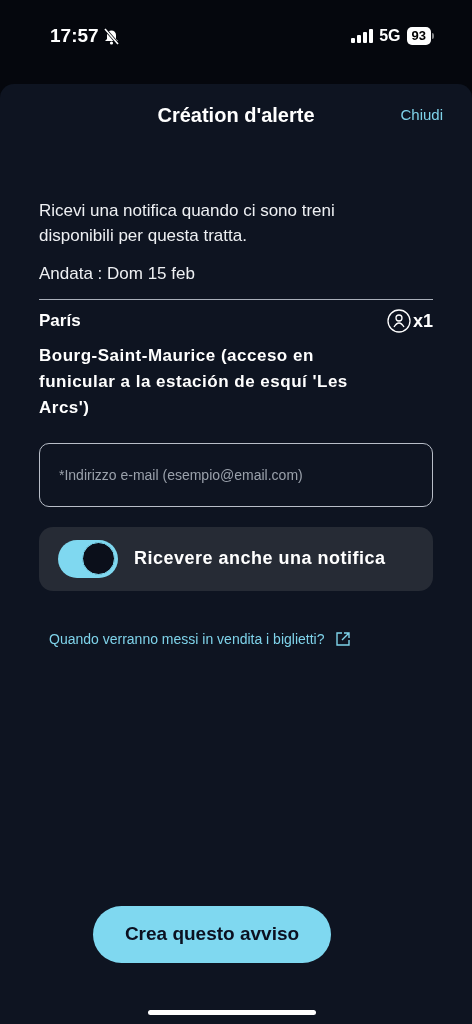  I want to click on person-icon, so click(398, 321).